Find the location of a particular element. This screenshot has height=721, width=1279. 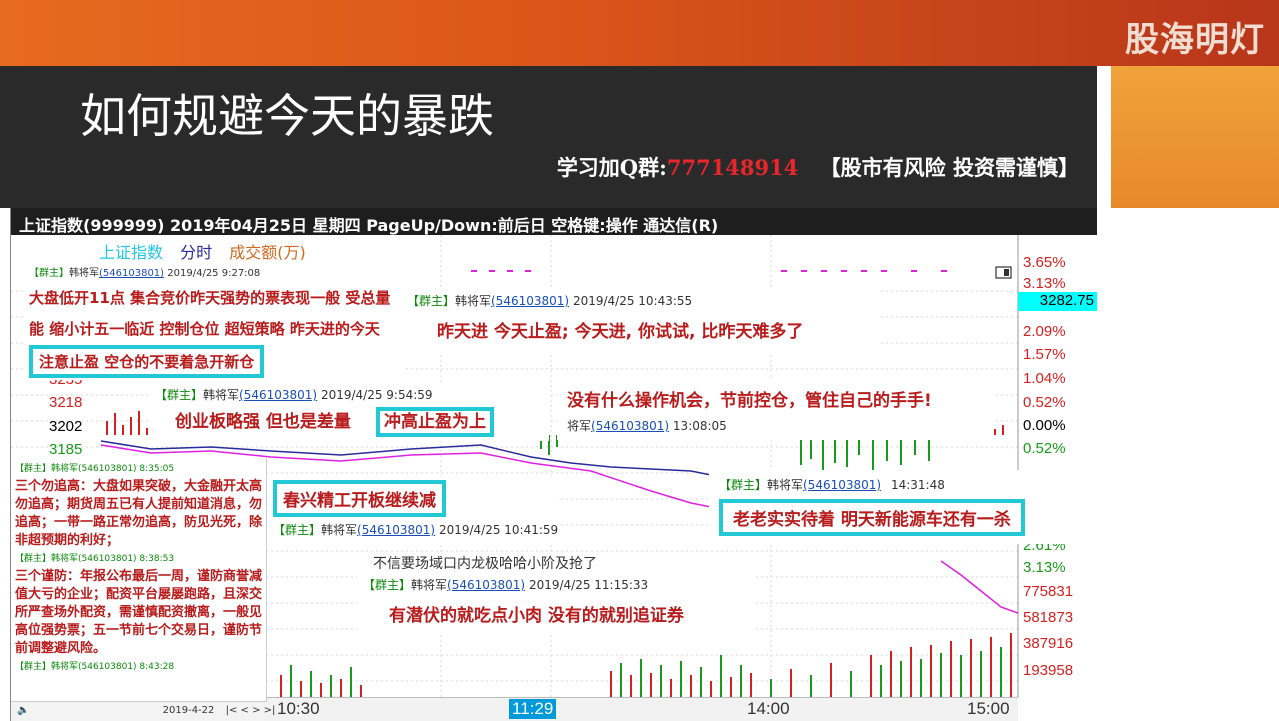

risk-warning: 【股市有风险 投资需谨慎】 is located at coordinates (949, 167).